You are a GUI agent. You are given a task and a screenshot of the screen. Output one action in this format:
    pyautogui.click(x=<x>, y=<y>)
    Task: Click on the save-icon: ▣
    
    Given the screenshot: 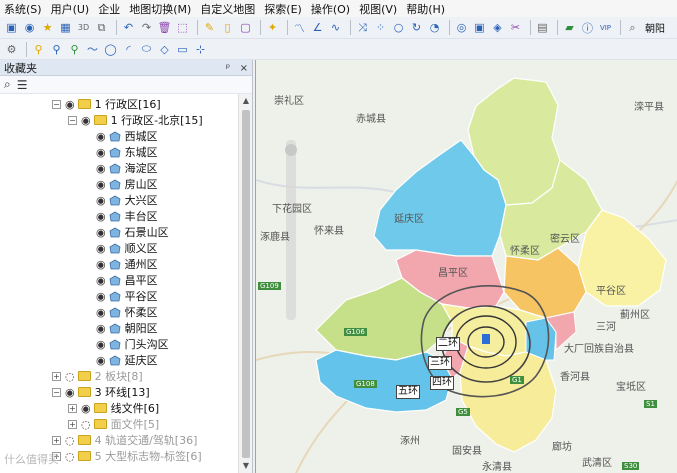 What is the action you would take?
    pyautogui.click(x=11, y=27)
    